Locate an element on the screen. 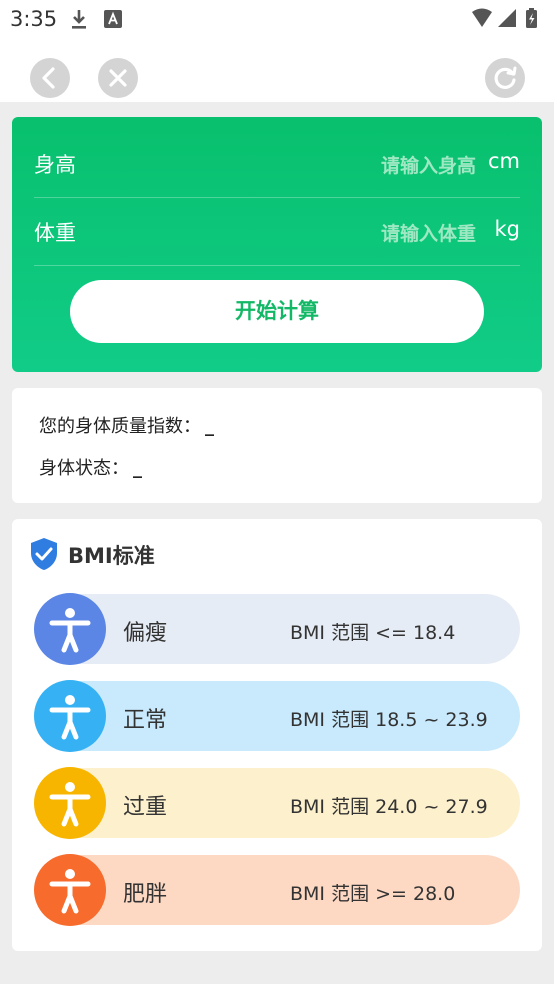 The width and height of the screenshot is (554, 984). back-button is located at coordinates (50, 78).